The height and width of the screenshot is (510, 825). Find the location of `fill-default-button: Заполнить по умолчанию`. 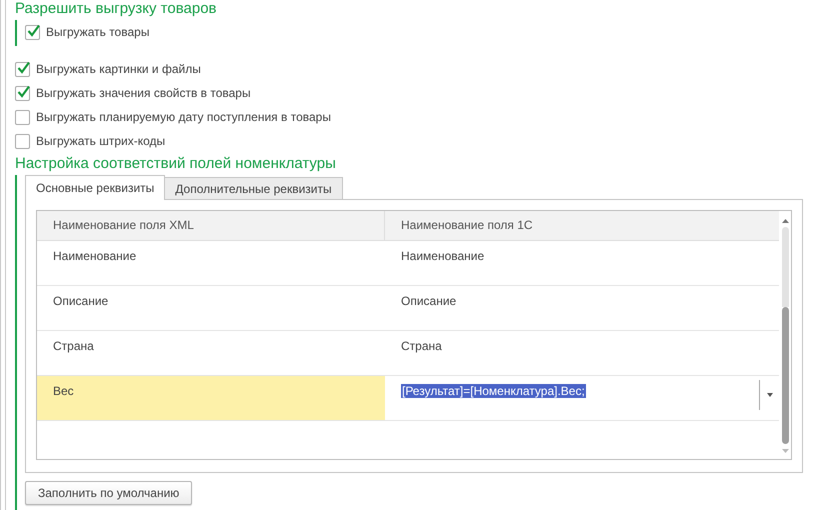

fill-default-button: Заполнить по умолчанию is located at coordinates (108, 493).